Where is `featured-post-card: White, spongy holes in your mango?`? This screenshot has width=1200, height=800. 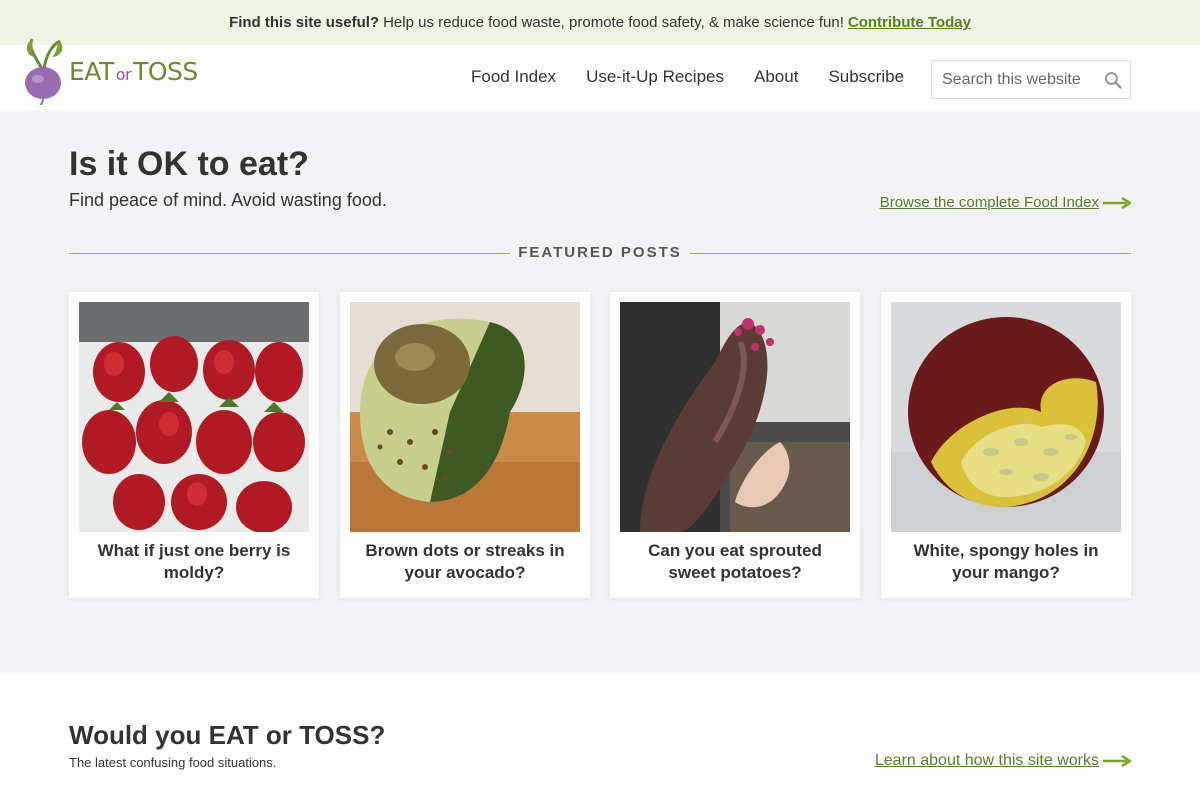
featured-post-card: White, spongy holes in your mango? is located at coordinates (1006, 445).